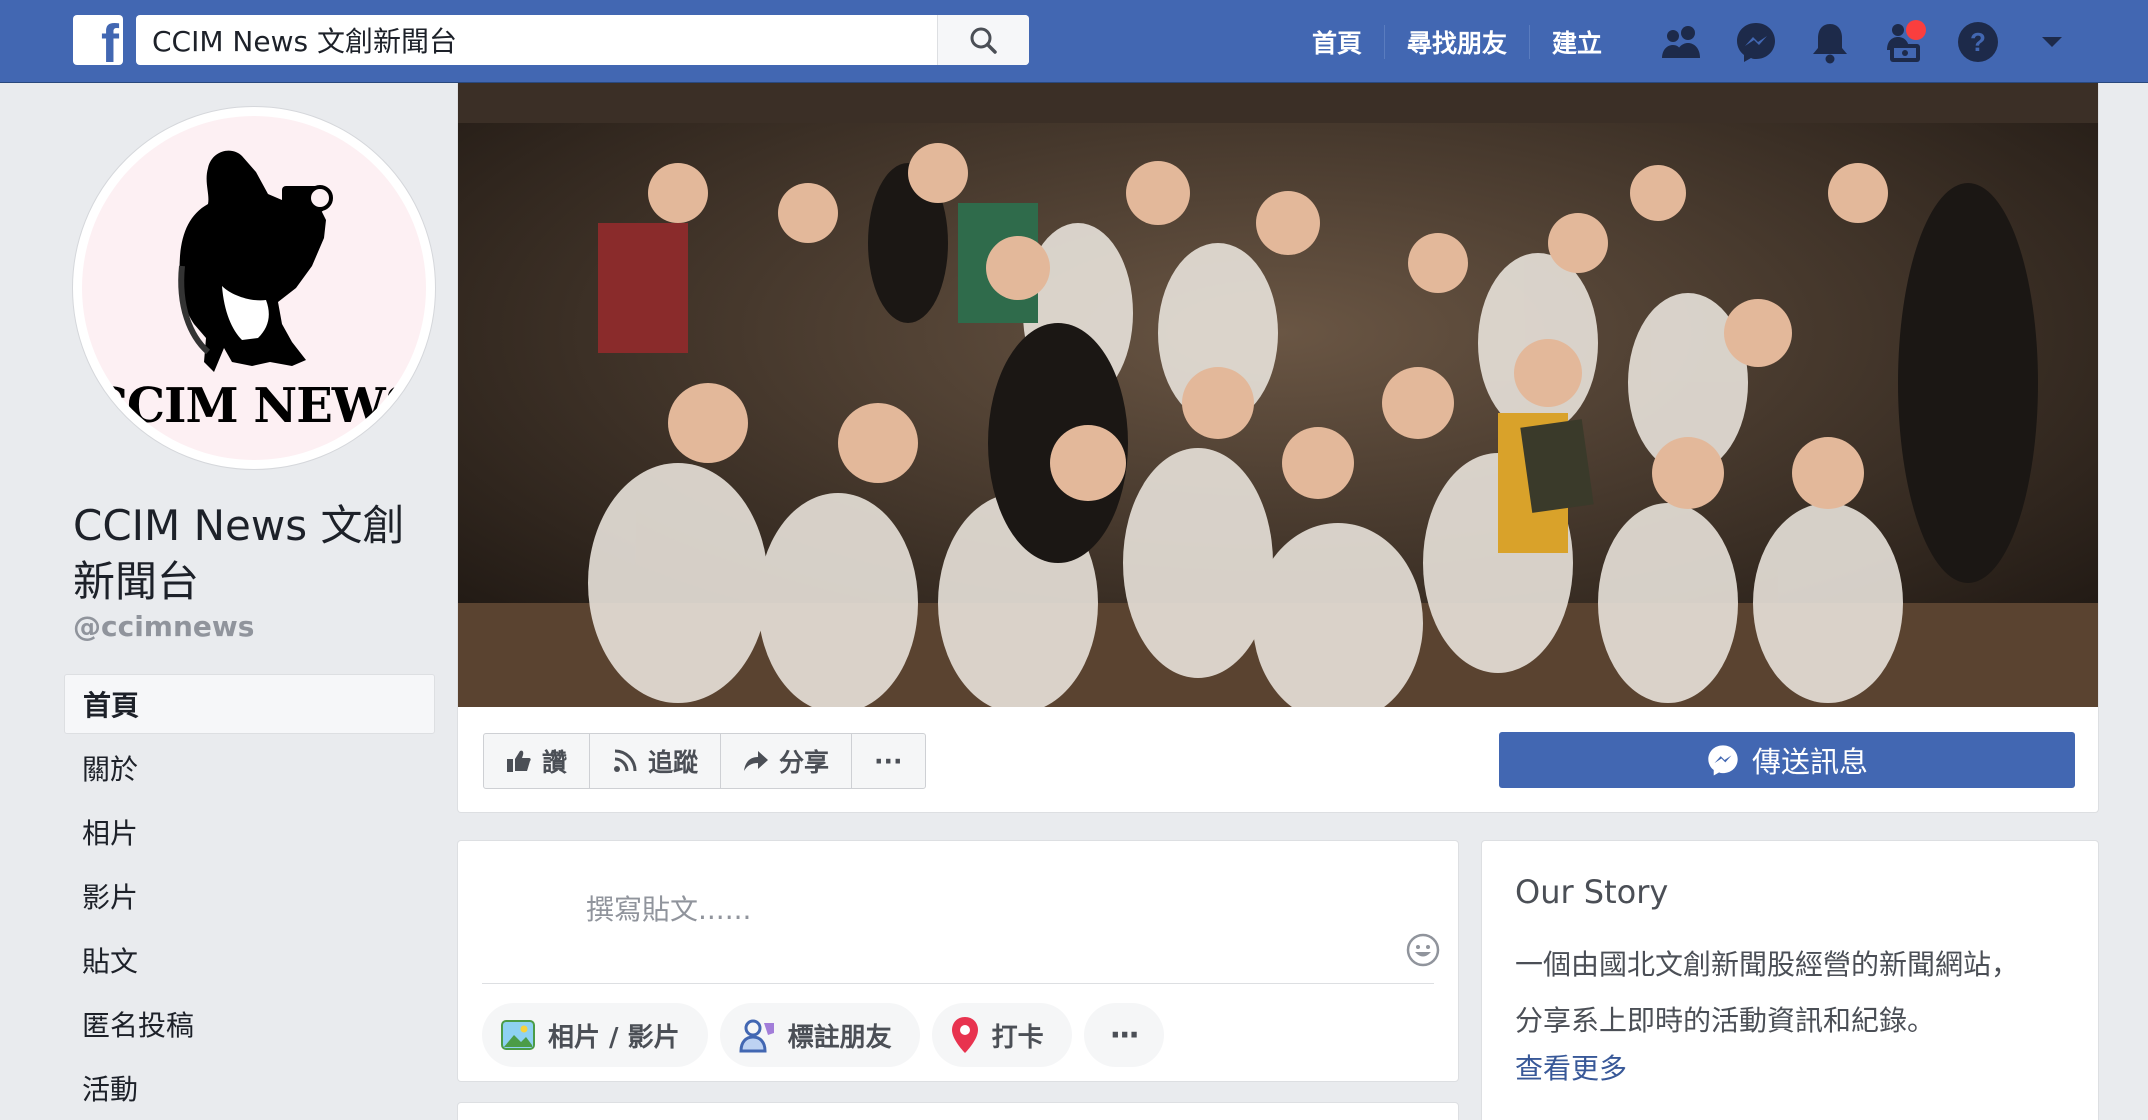 This screenshot has width=2148, height=1120. I want to click on sidebar-item-posts: 貼文, so click(249, 960).